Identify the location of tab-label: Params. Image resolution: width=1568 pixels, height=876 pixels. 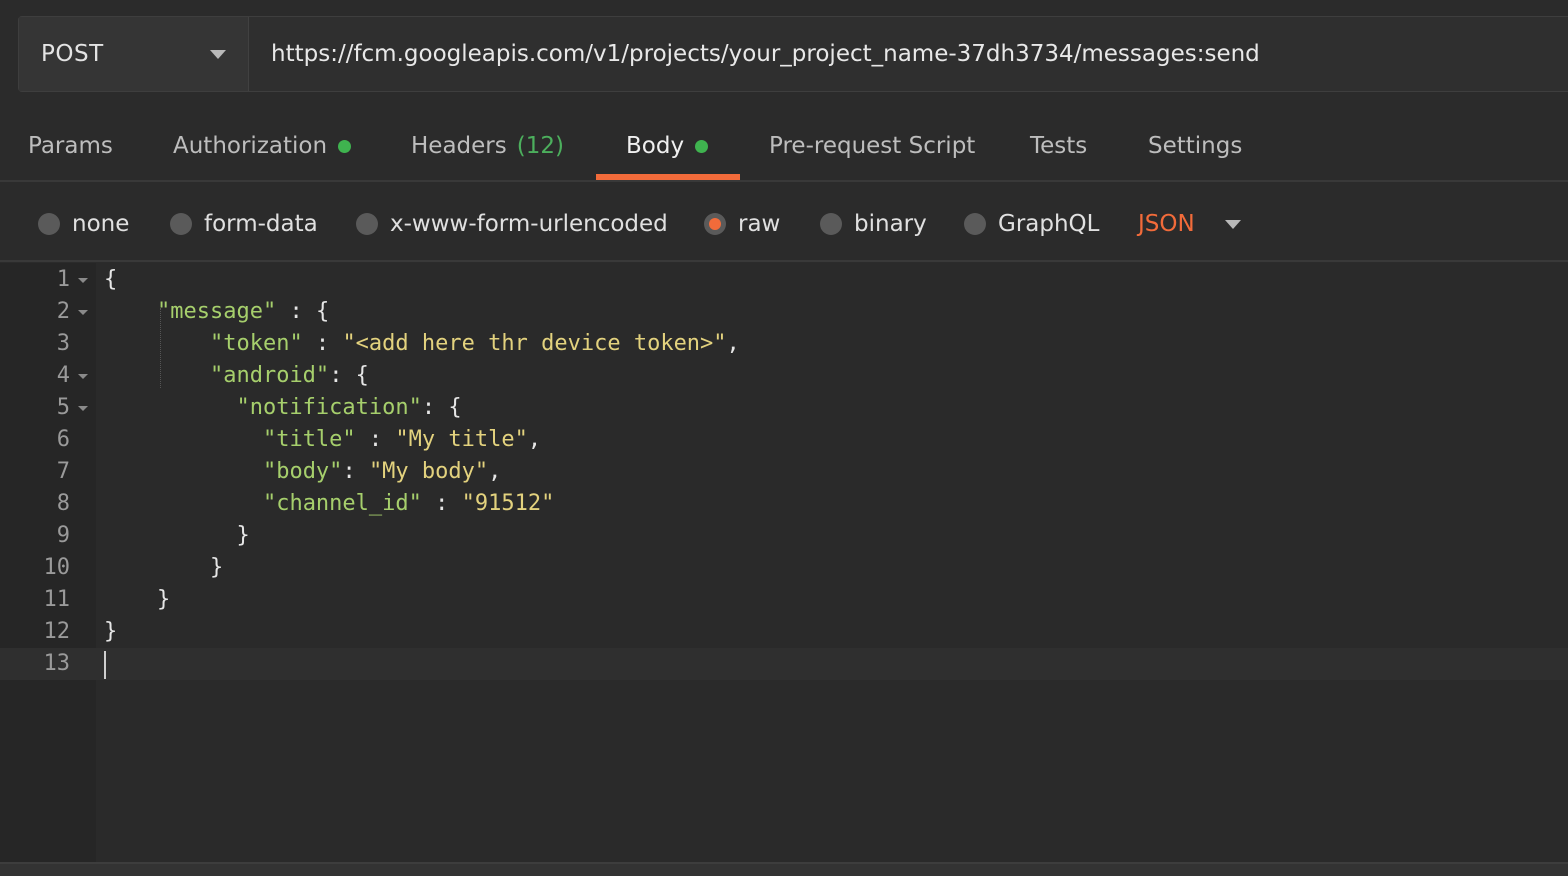
(70, 146).